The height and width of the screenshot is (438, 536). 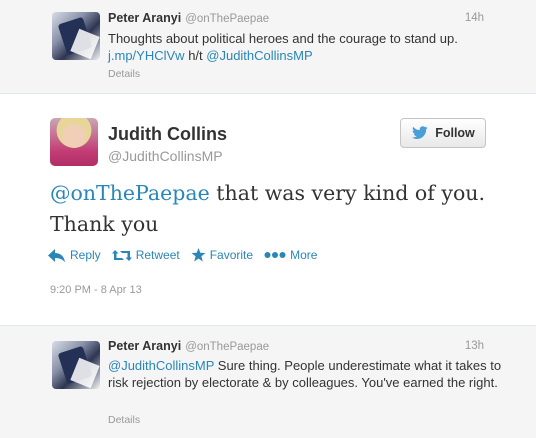 What do you see at coordinates (145, 255) in the screenshot?
I see `retweet-button: Retweet` at bounding box center [145, 255].